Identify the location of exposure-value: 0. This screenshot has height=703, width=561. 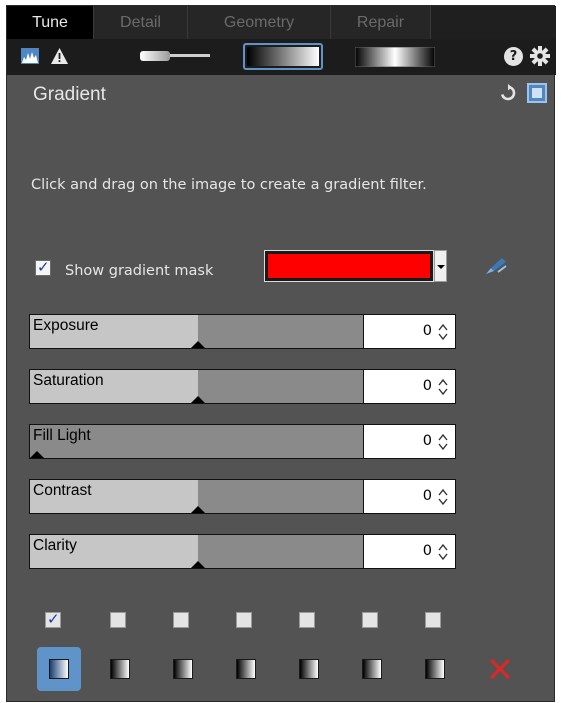
(427, 331).